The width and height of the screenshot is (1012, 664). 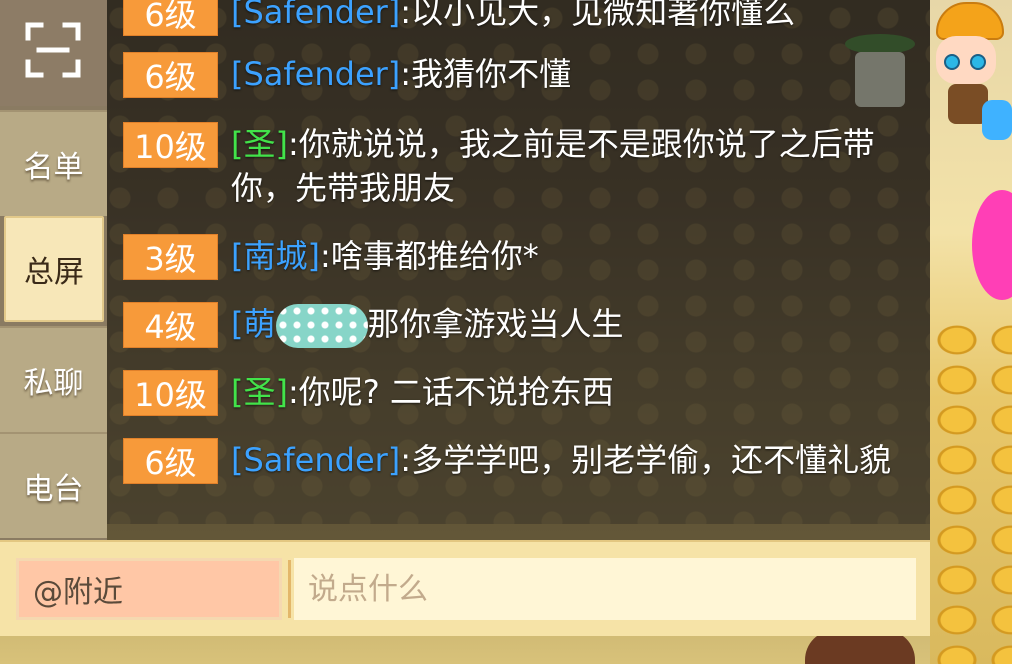 What do you see at coordinates (966, 60) in the screenshot?
I see `avatar-face` at bounding box center [966, 60].